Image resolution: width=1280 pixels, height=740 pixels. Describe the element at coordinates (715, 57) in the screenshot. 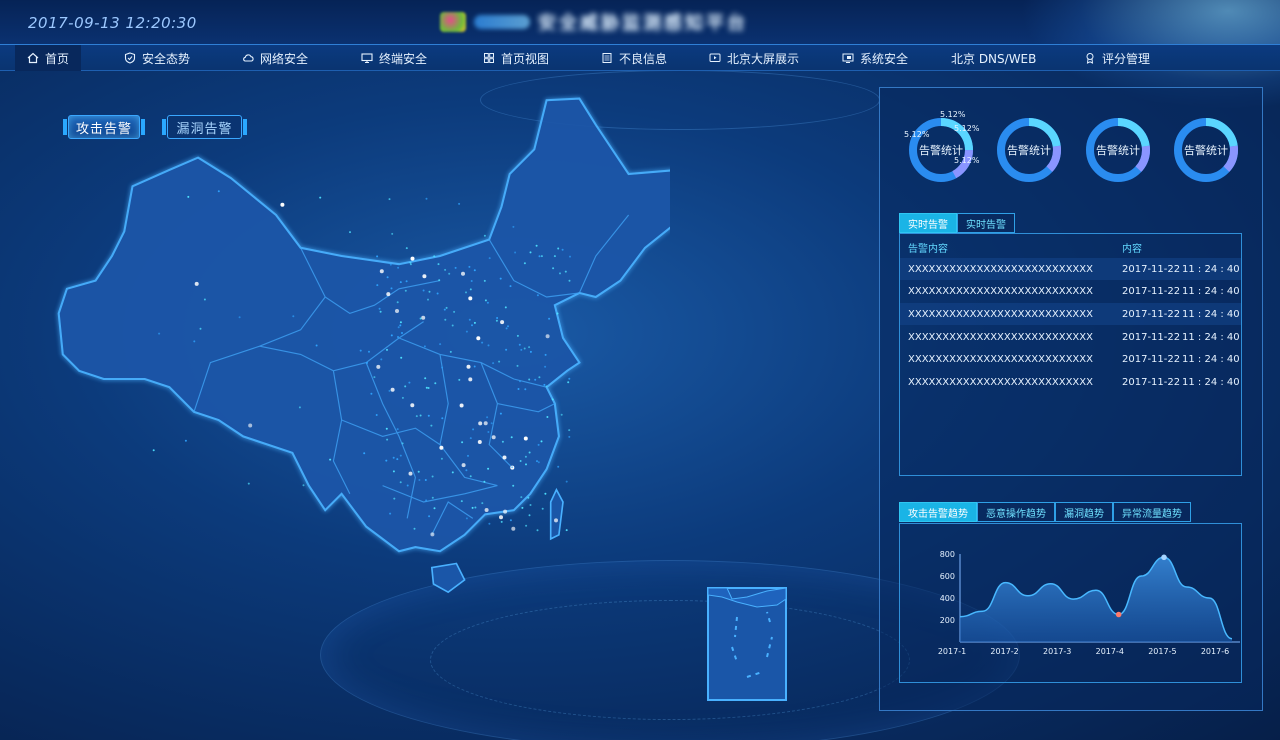

I see `screen-icon` at that location.